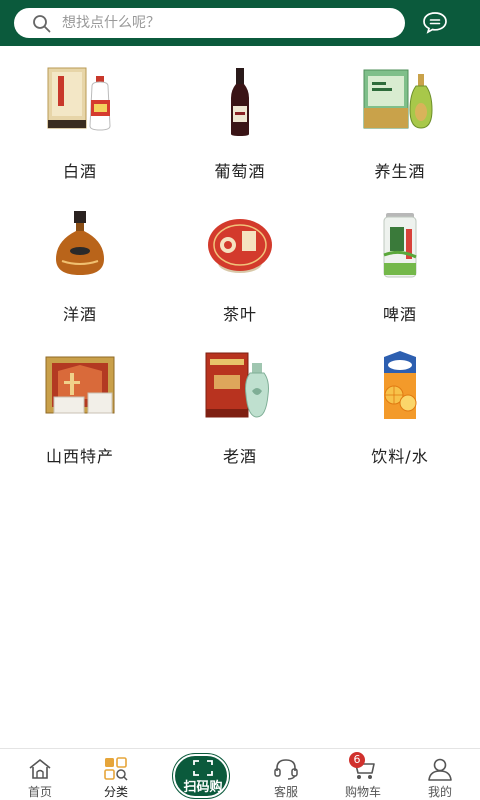  I want to click on category-drinks-water: 饮料/水, so click(400, 402).